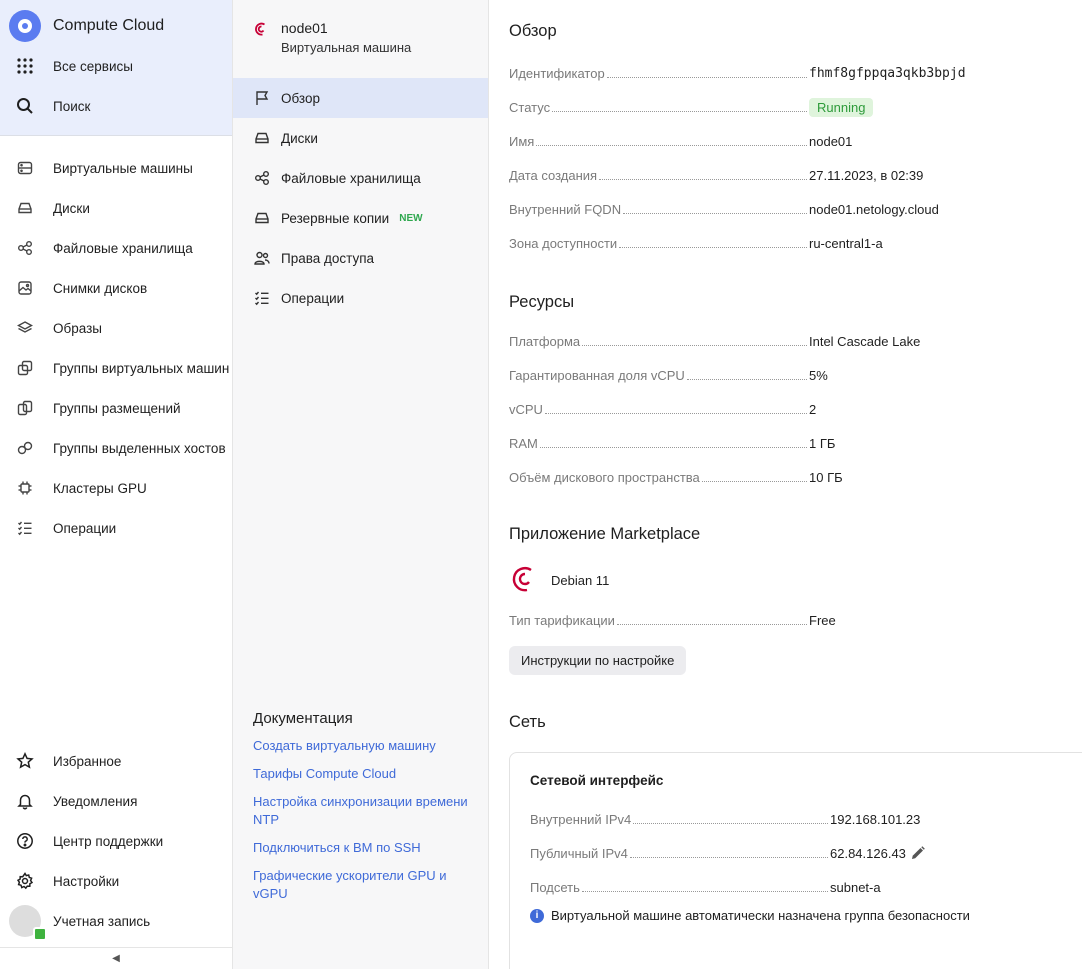 The image size is (1082, 969). I want to click on tab-operations: Операции, so click(360, 298).